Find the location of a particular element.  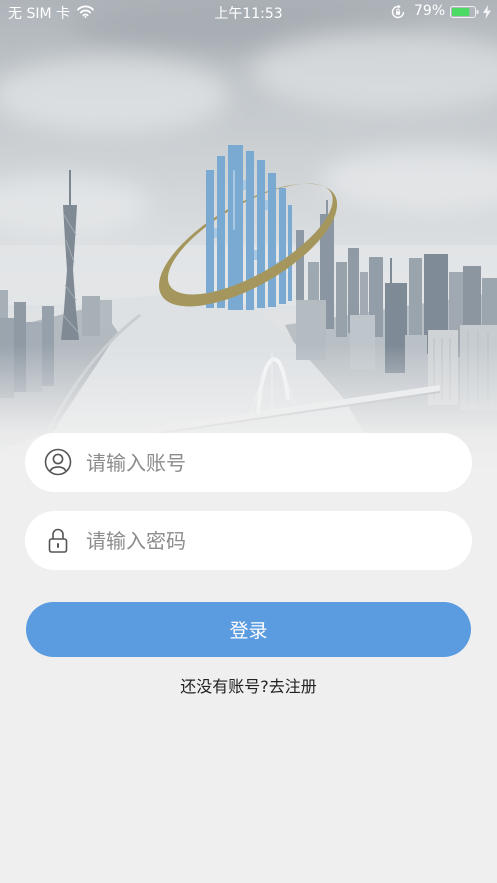

status-bar: 无 SIM 卡 上午11:53 79% is located at coordinates (248, 12).